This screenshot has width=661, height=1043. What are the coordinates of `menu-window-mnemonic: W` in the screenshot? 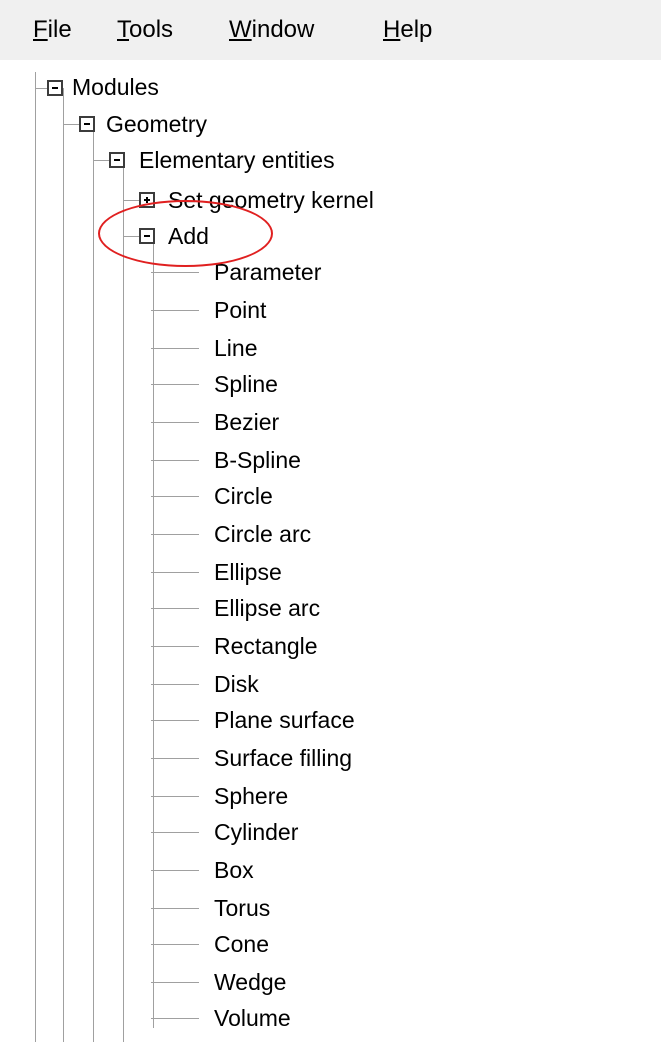 It's located at (240, 29).